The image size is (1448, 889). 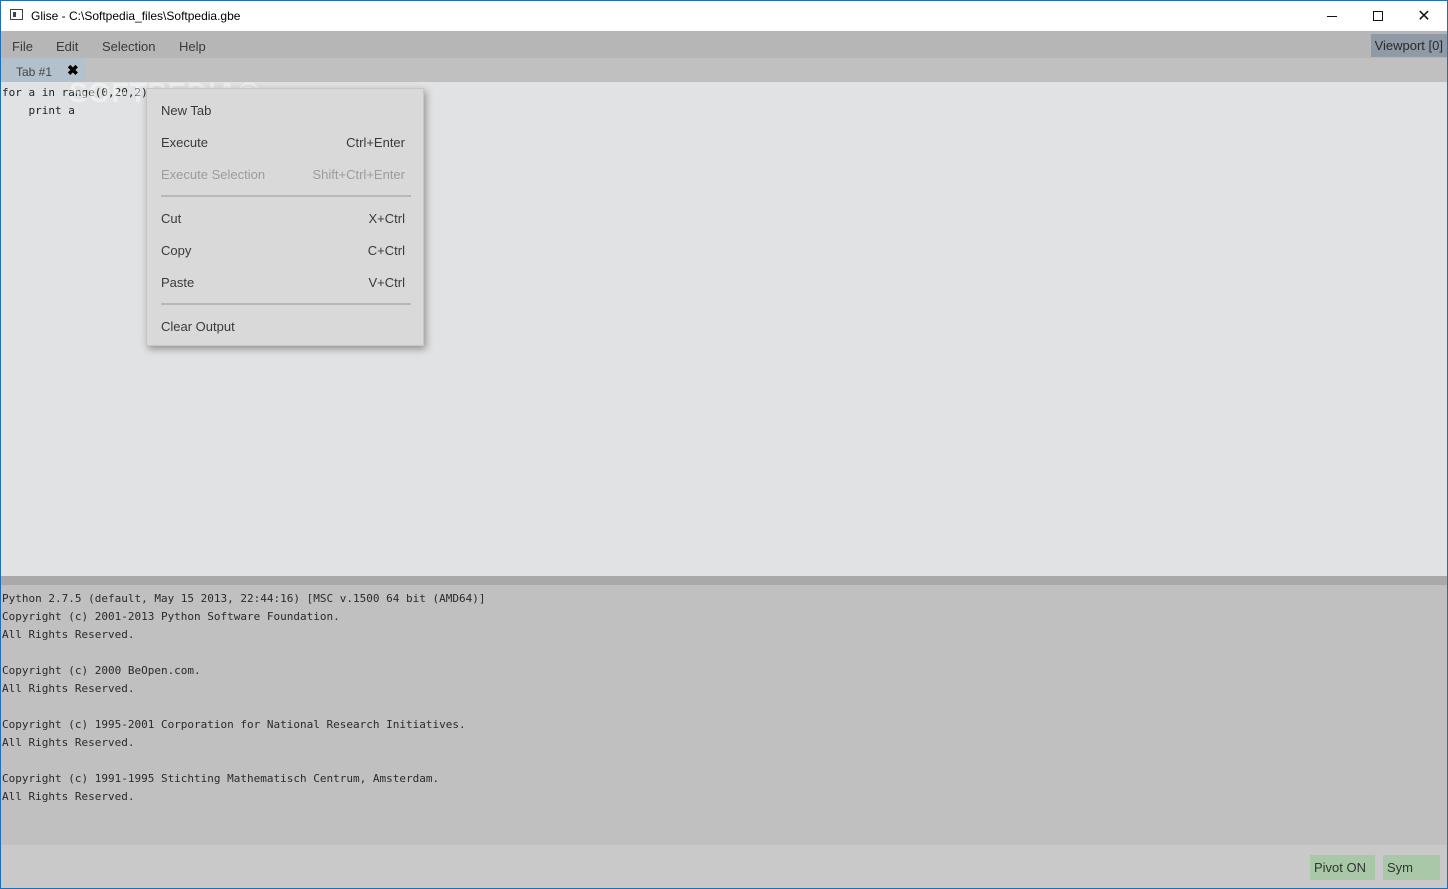 I want to click on context-menu-label: Clear Output, so click(x=198, y=326).